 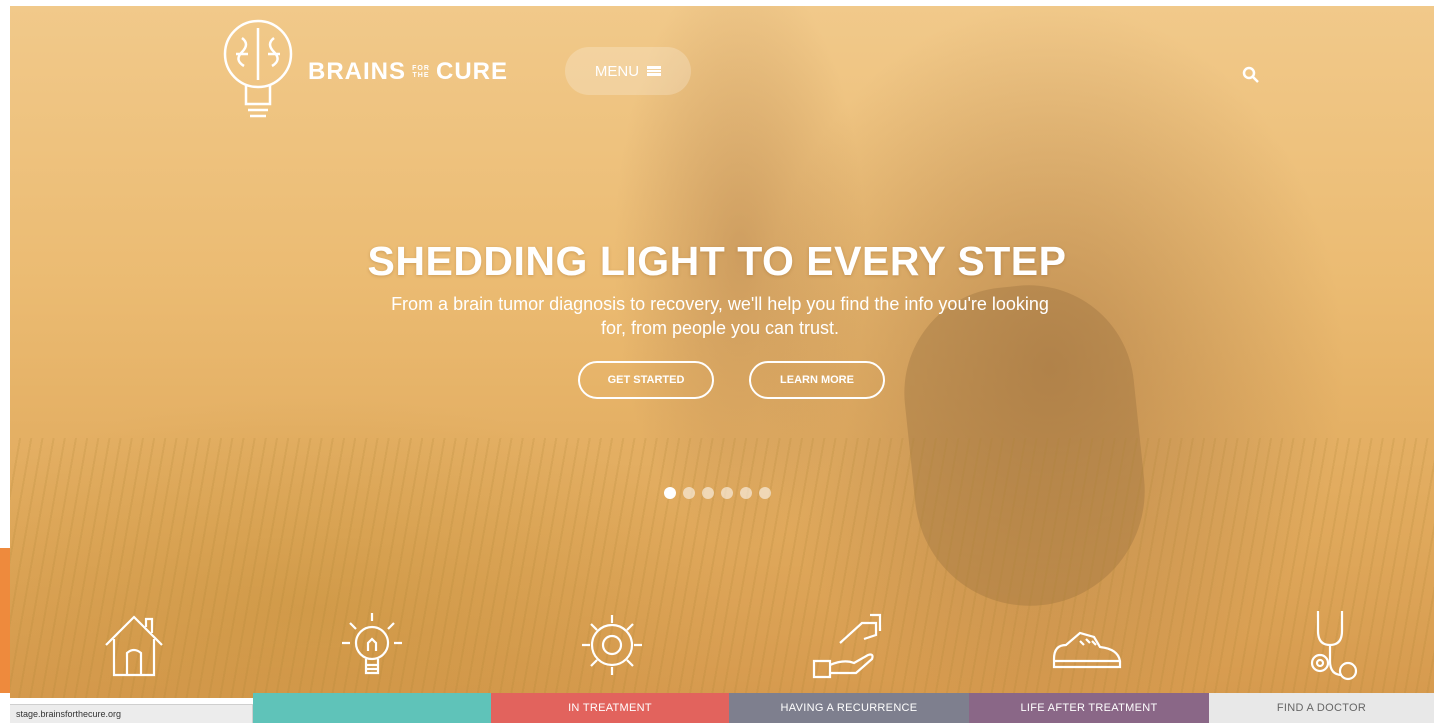 I want to click on nav-having-a-recurrence: HAVING A RECURRENCE, so click(x=849, y=708).